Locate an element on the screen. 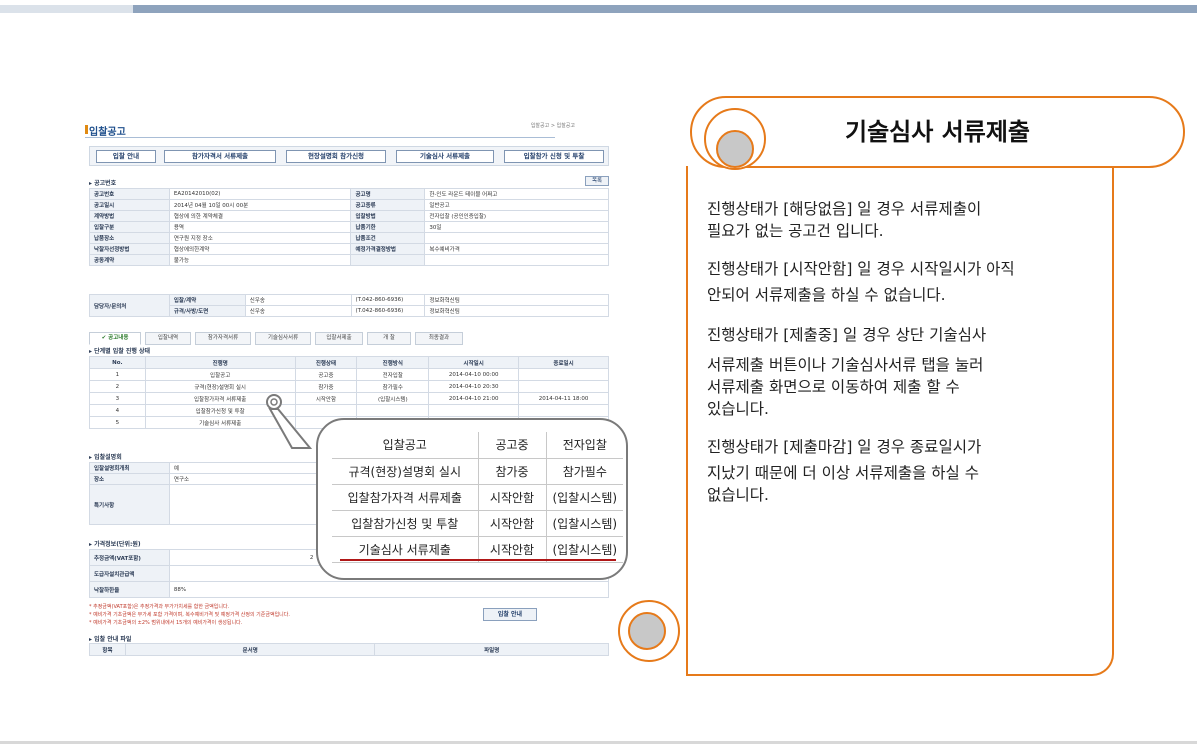 The height and width of the screenshot is (751, 1197). stage-section-label: 단계별 입찰 진행 상태 is located at coordinates (122, 351).